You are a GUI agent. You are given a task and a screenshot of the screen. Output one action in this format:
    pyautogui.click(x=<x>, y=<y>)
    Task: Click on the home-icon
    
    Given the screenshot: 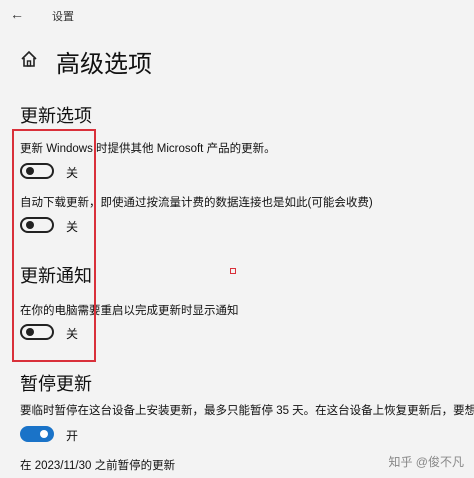 What is the action you would take?
    pyautogui.click(x=29, y=59)
    